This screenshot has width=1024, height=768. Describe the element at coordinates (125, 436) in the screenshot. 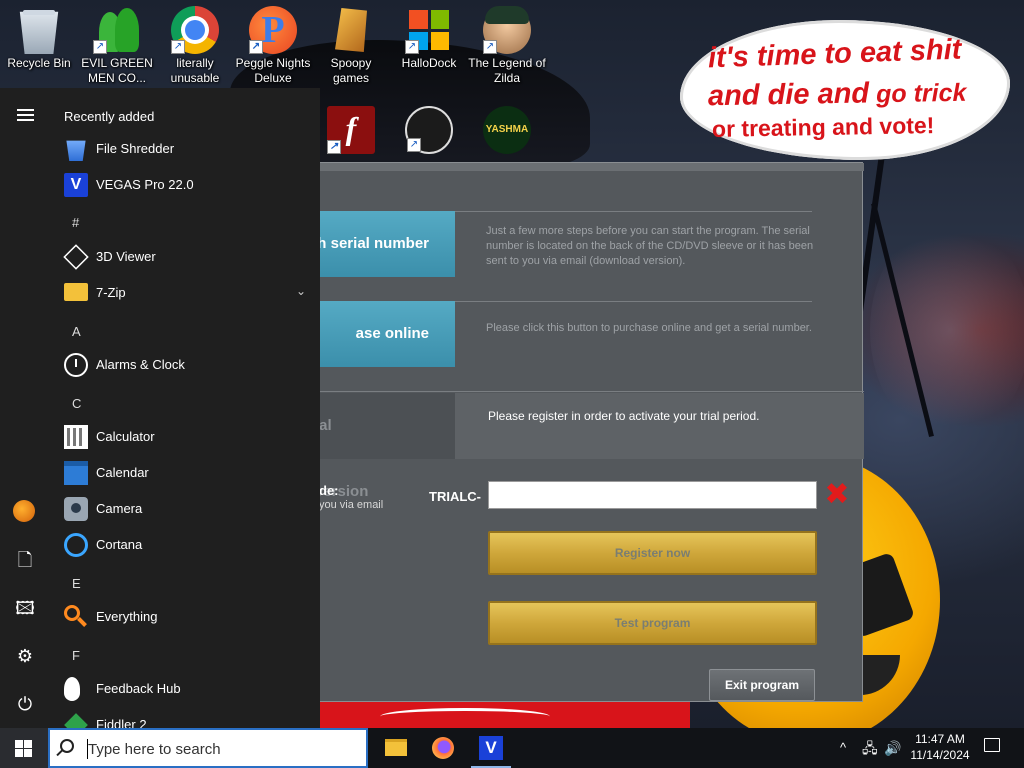

I see `app-label: Calculator` at that location.